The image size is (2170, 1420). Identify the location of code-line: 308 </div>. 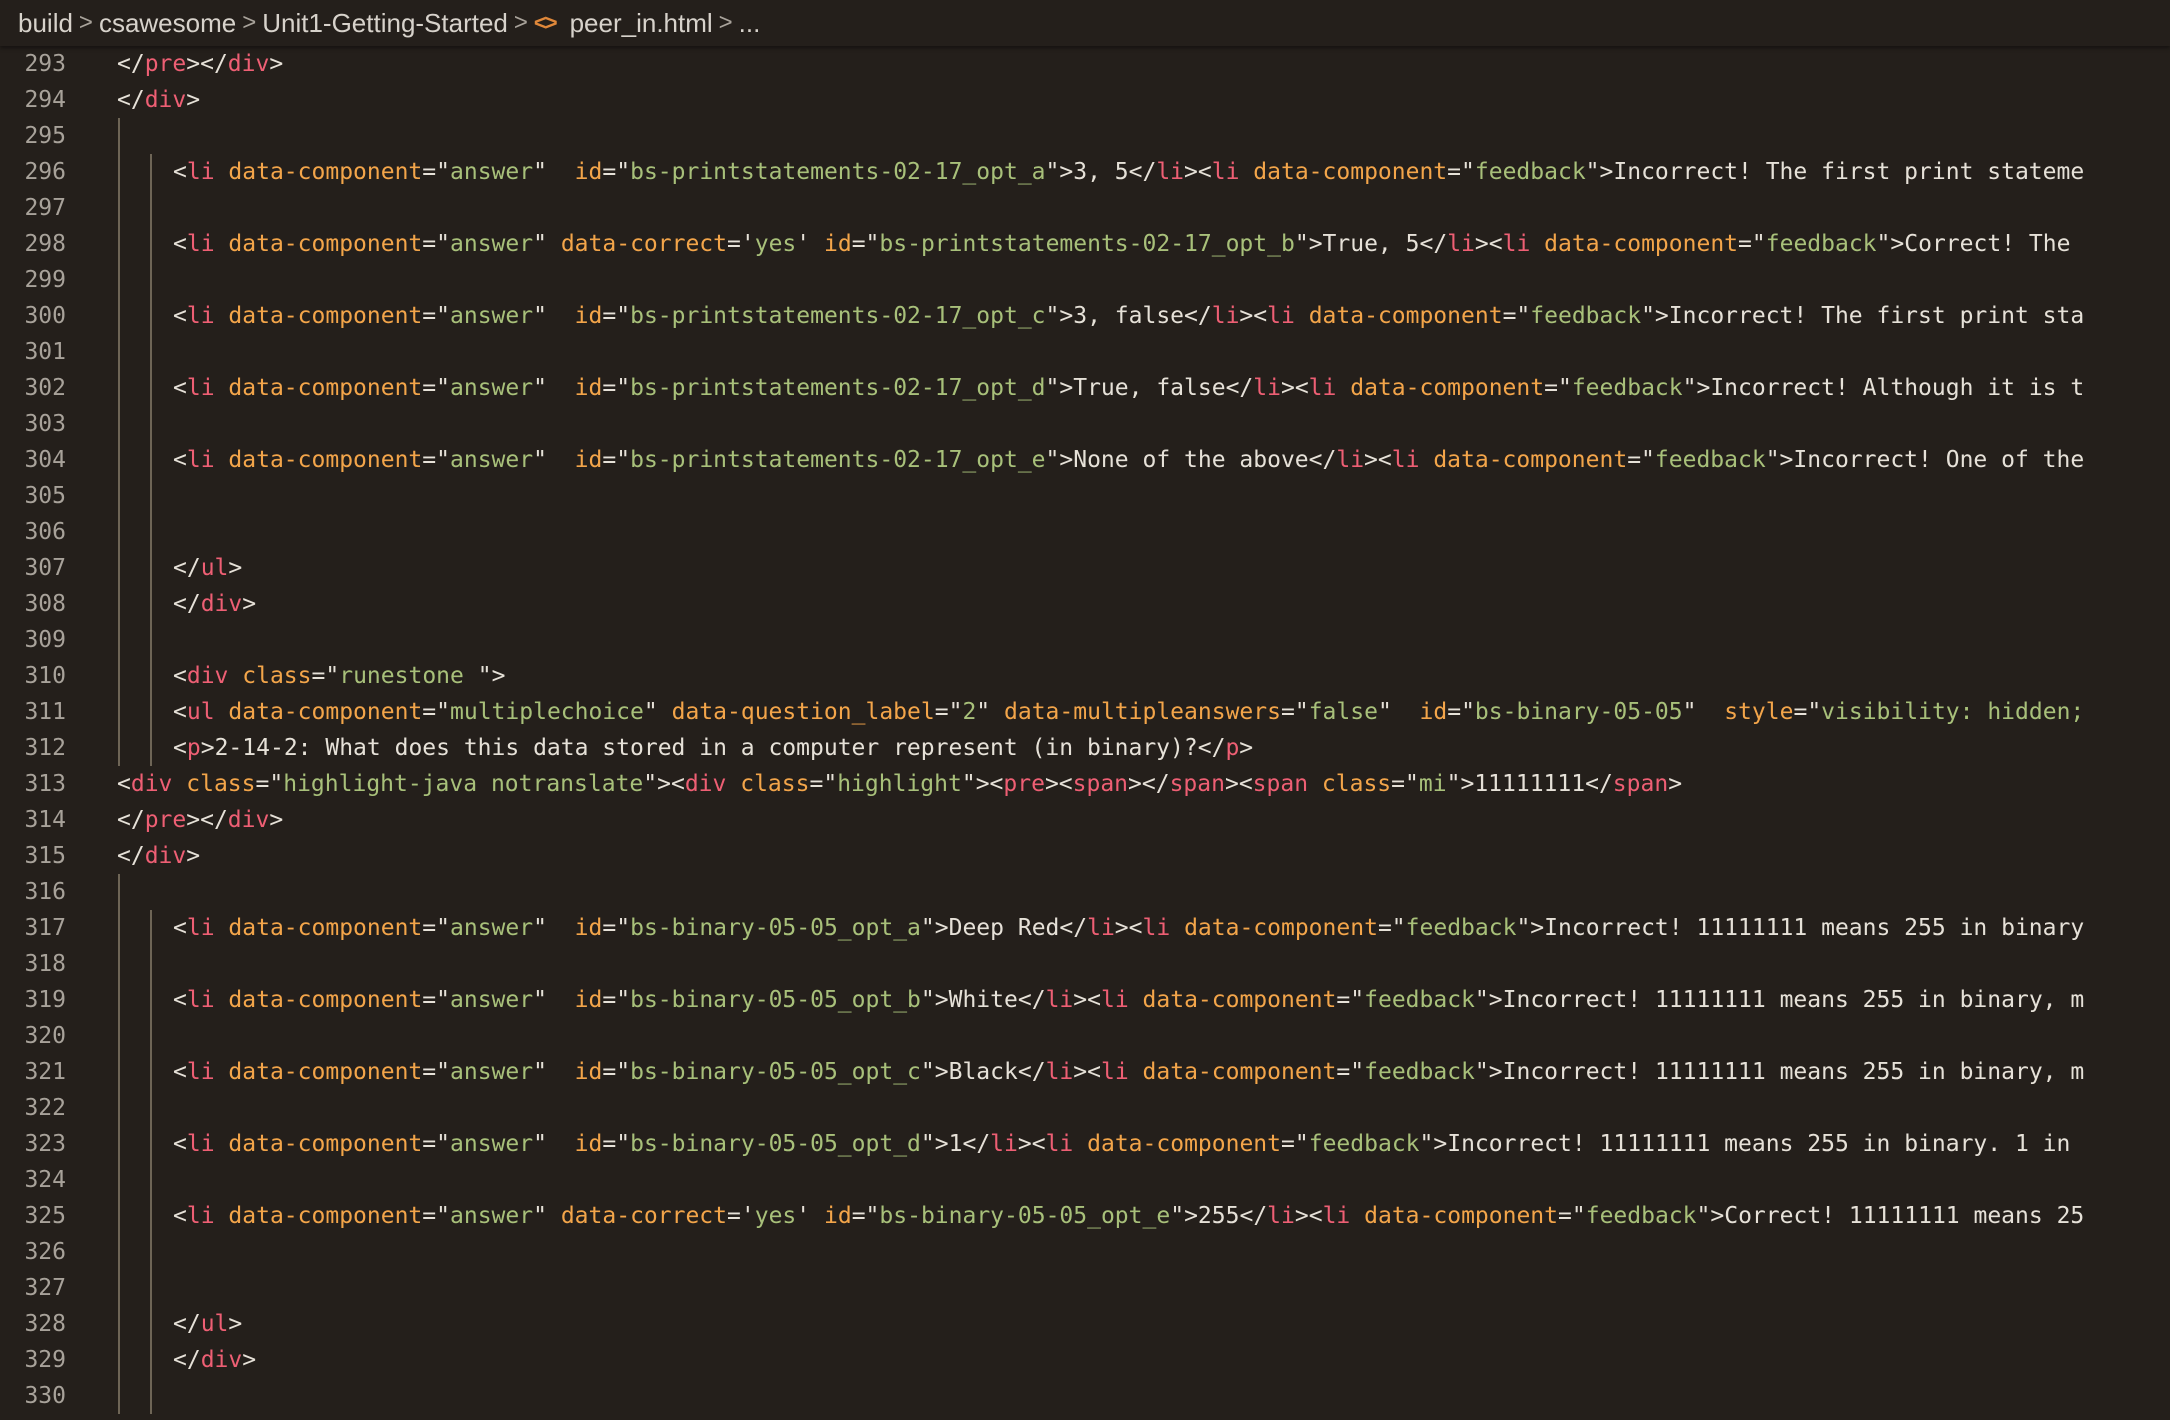
(1085, 604).